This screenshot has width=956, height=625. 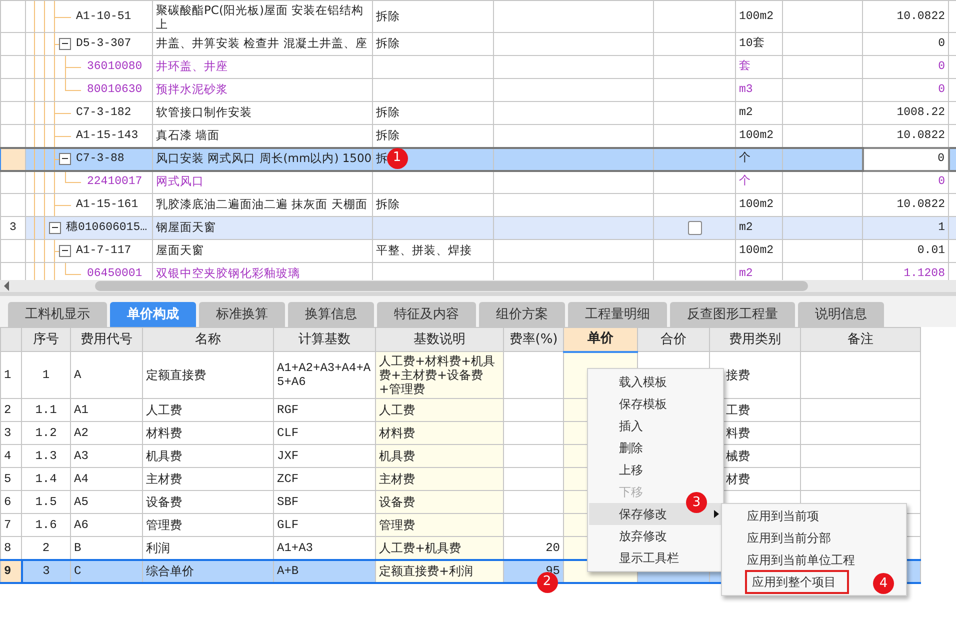 I want to click on table-cell: A6, so click(x=106, y=525).